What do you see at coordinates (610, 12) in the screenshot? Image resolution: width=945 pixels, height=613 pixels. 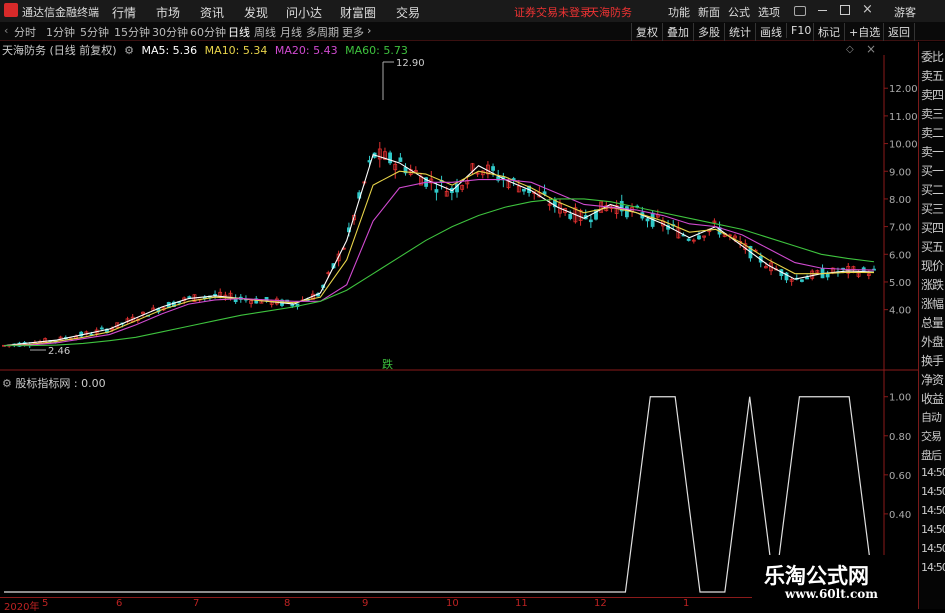 I see `stock-name-tag: 天海防务` at bounding box center [610, 12].